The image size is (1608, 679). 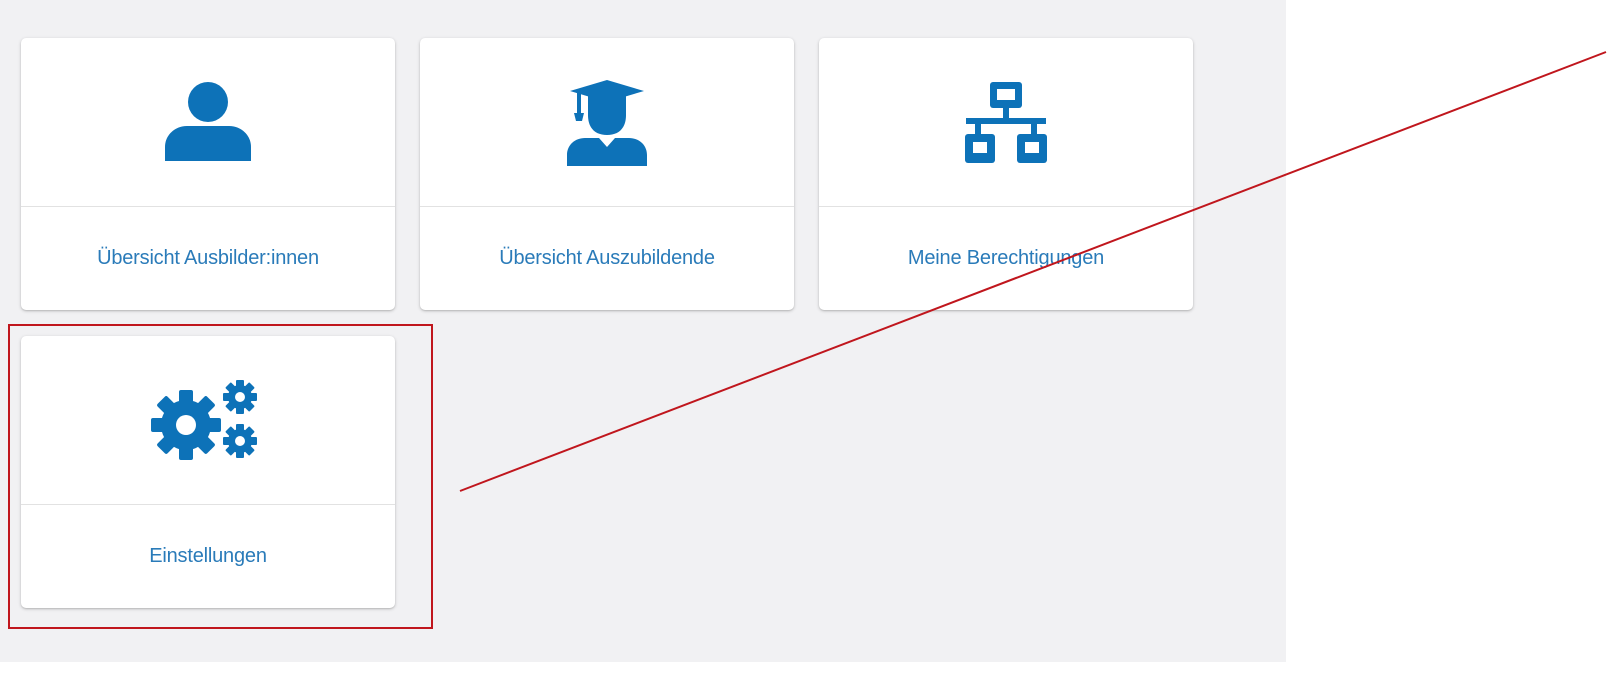 I want to click on tile-label: Einstellungen, so click(x=208, y=556).